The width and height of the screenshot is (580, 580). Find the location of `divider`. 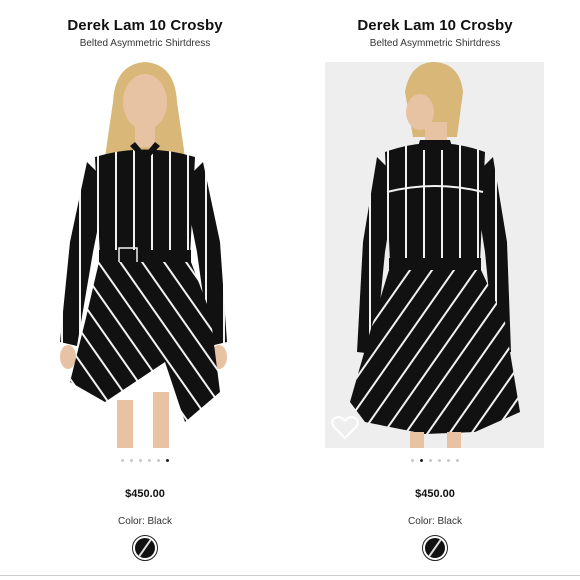

divider is located at coordinates (290, 575).